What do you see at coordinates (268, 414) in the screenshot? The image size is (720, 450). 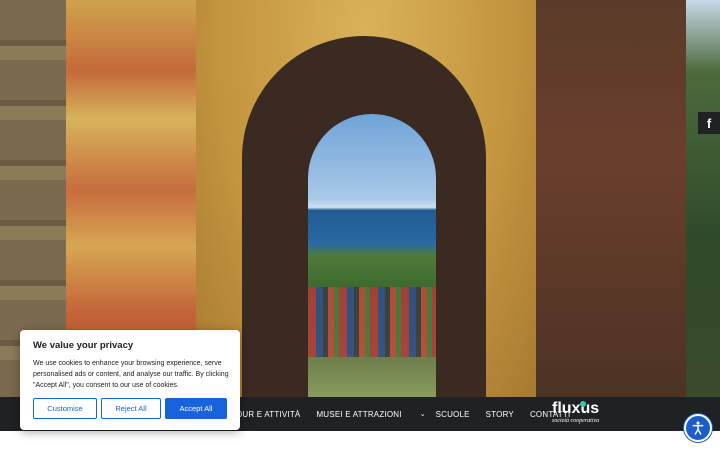 I see `nav-item-tour: OUR E ATTIVITÀ` at bounding box center [268, 414].